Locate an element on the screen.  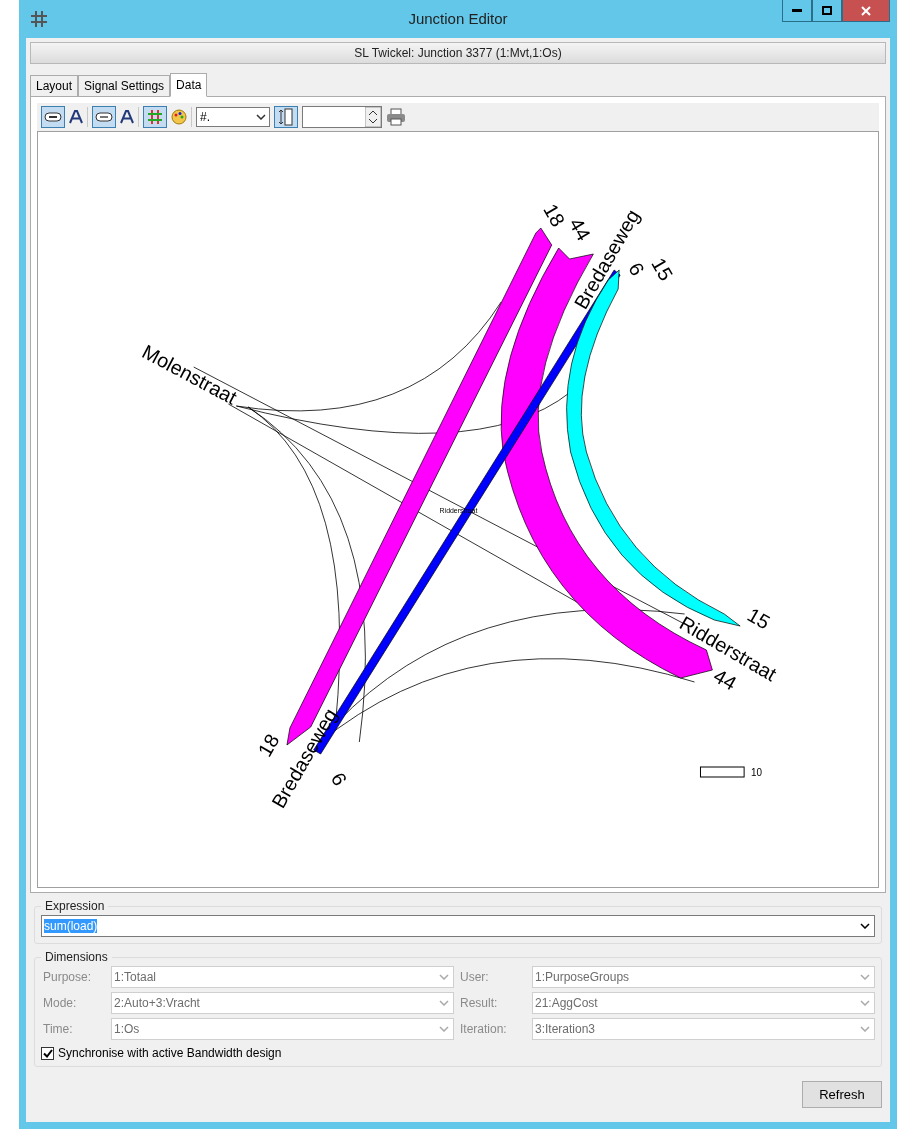
junction-header: SL Twickel: Junction 3377 (1:Mvt,1:Os) is located at coordinates (458, 53).